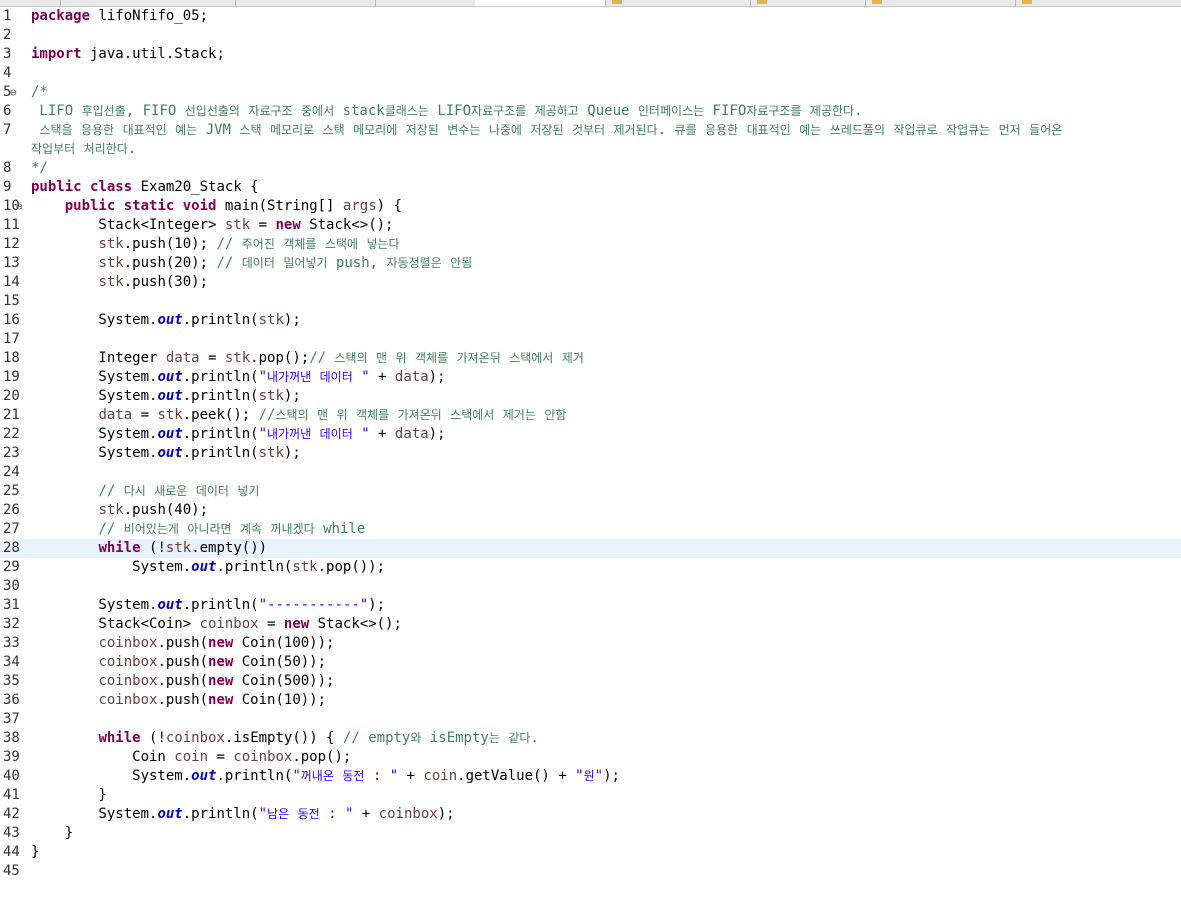  What do you see at coordinates (178, 662) in the screenshot?
I see `line-text: coinbox.push(new Coin(50));` at bounding box center [178, 662].